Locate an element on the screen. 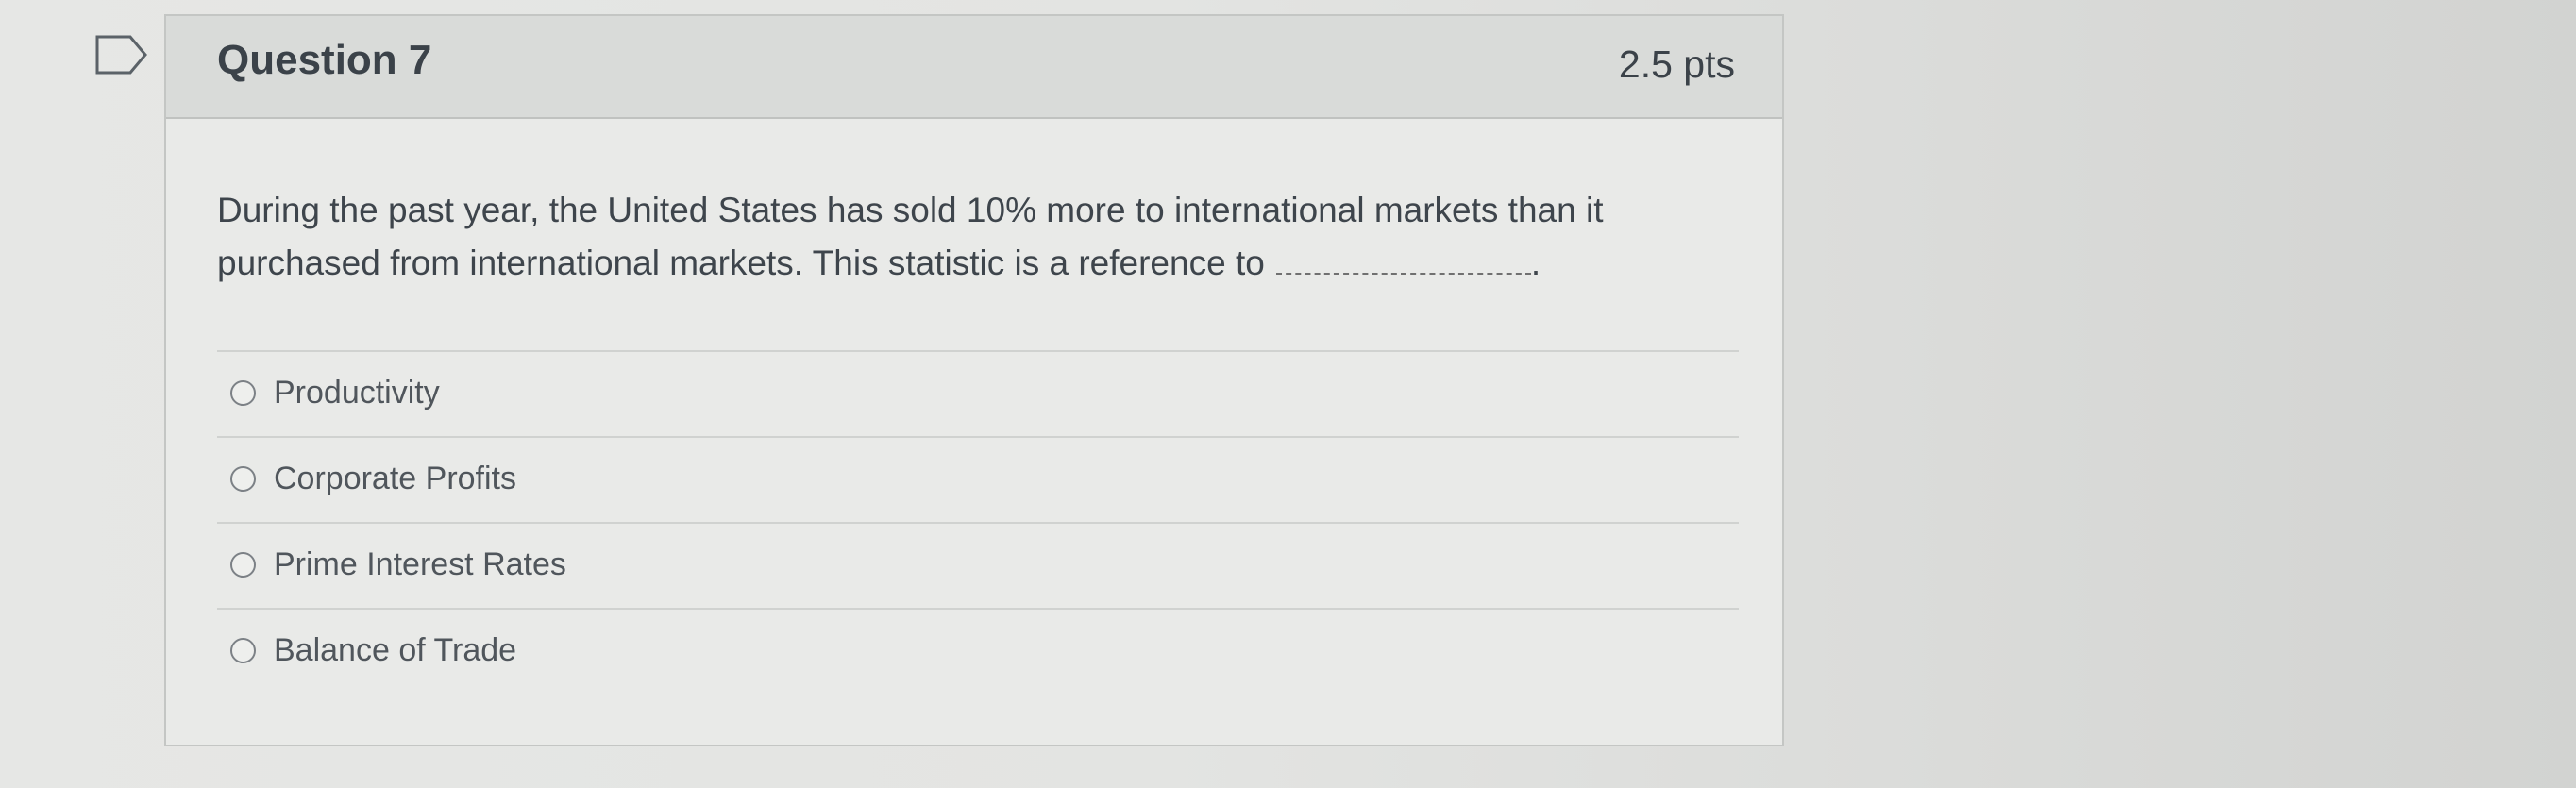 This screenshot has width=2576, height=788. question-header: Question 7 2.5 pts is located at coordinates (974, 67).